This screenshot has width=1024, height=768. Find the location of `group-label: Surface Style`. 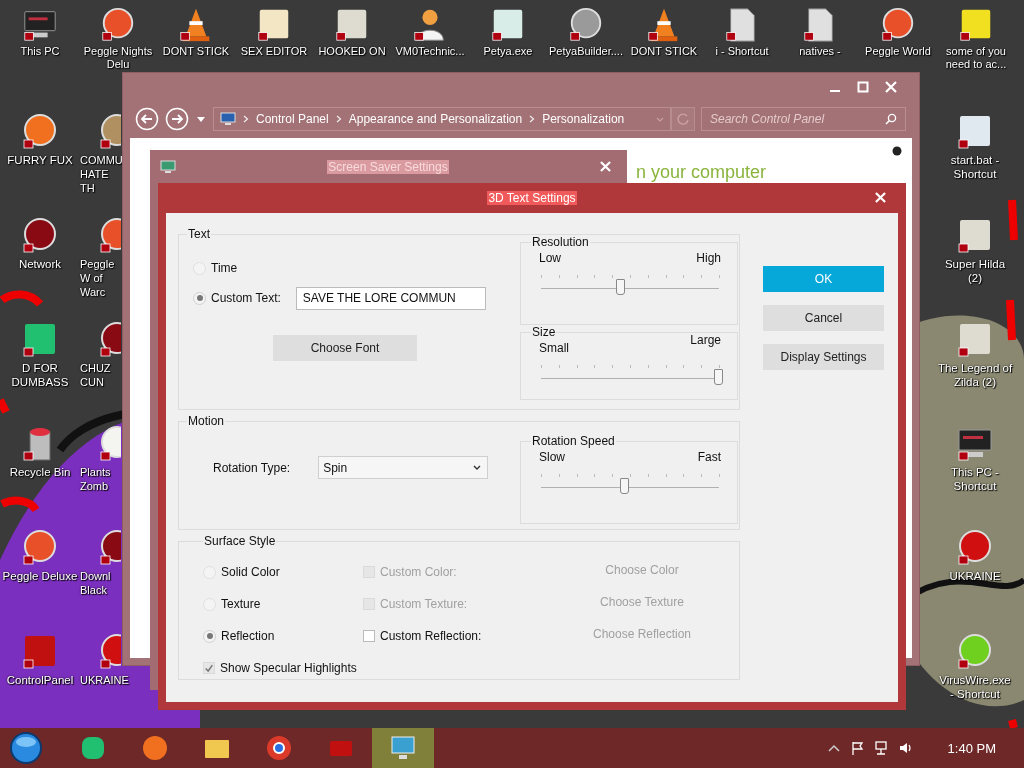

group-label: Surface Style is located at coordinates (240, 541).